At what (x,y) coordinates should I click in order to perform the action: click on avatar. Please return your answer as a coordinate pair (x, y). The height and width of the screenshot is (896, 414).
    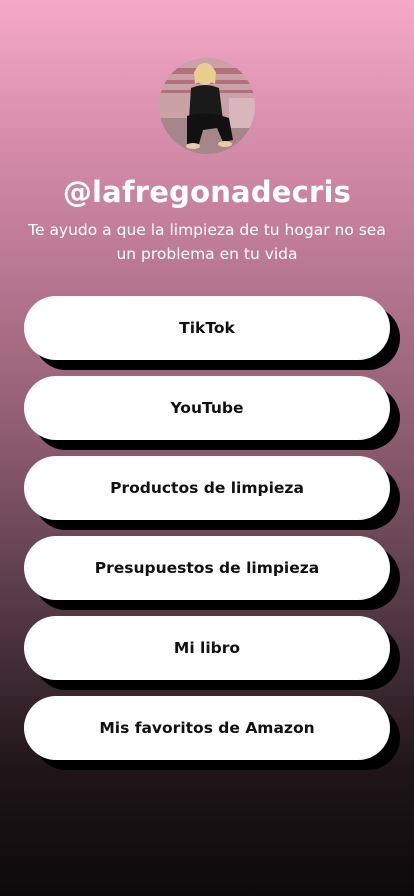
    Looking at the image, I should click on (207, 106).